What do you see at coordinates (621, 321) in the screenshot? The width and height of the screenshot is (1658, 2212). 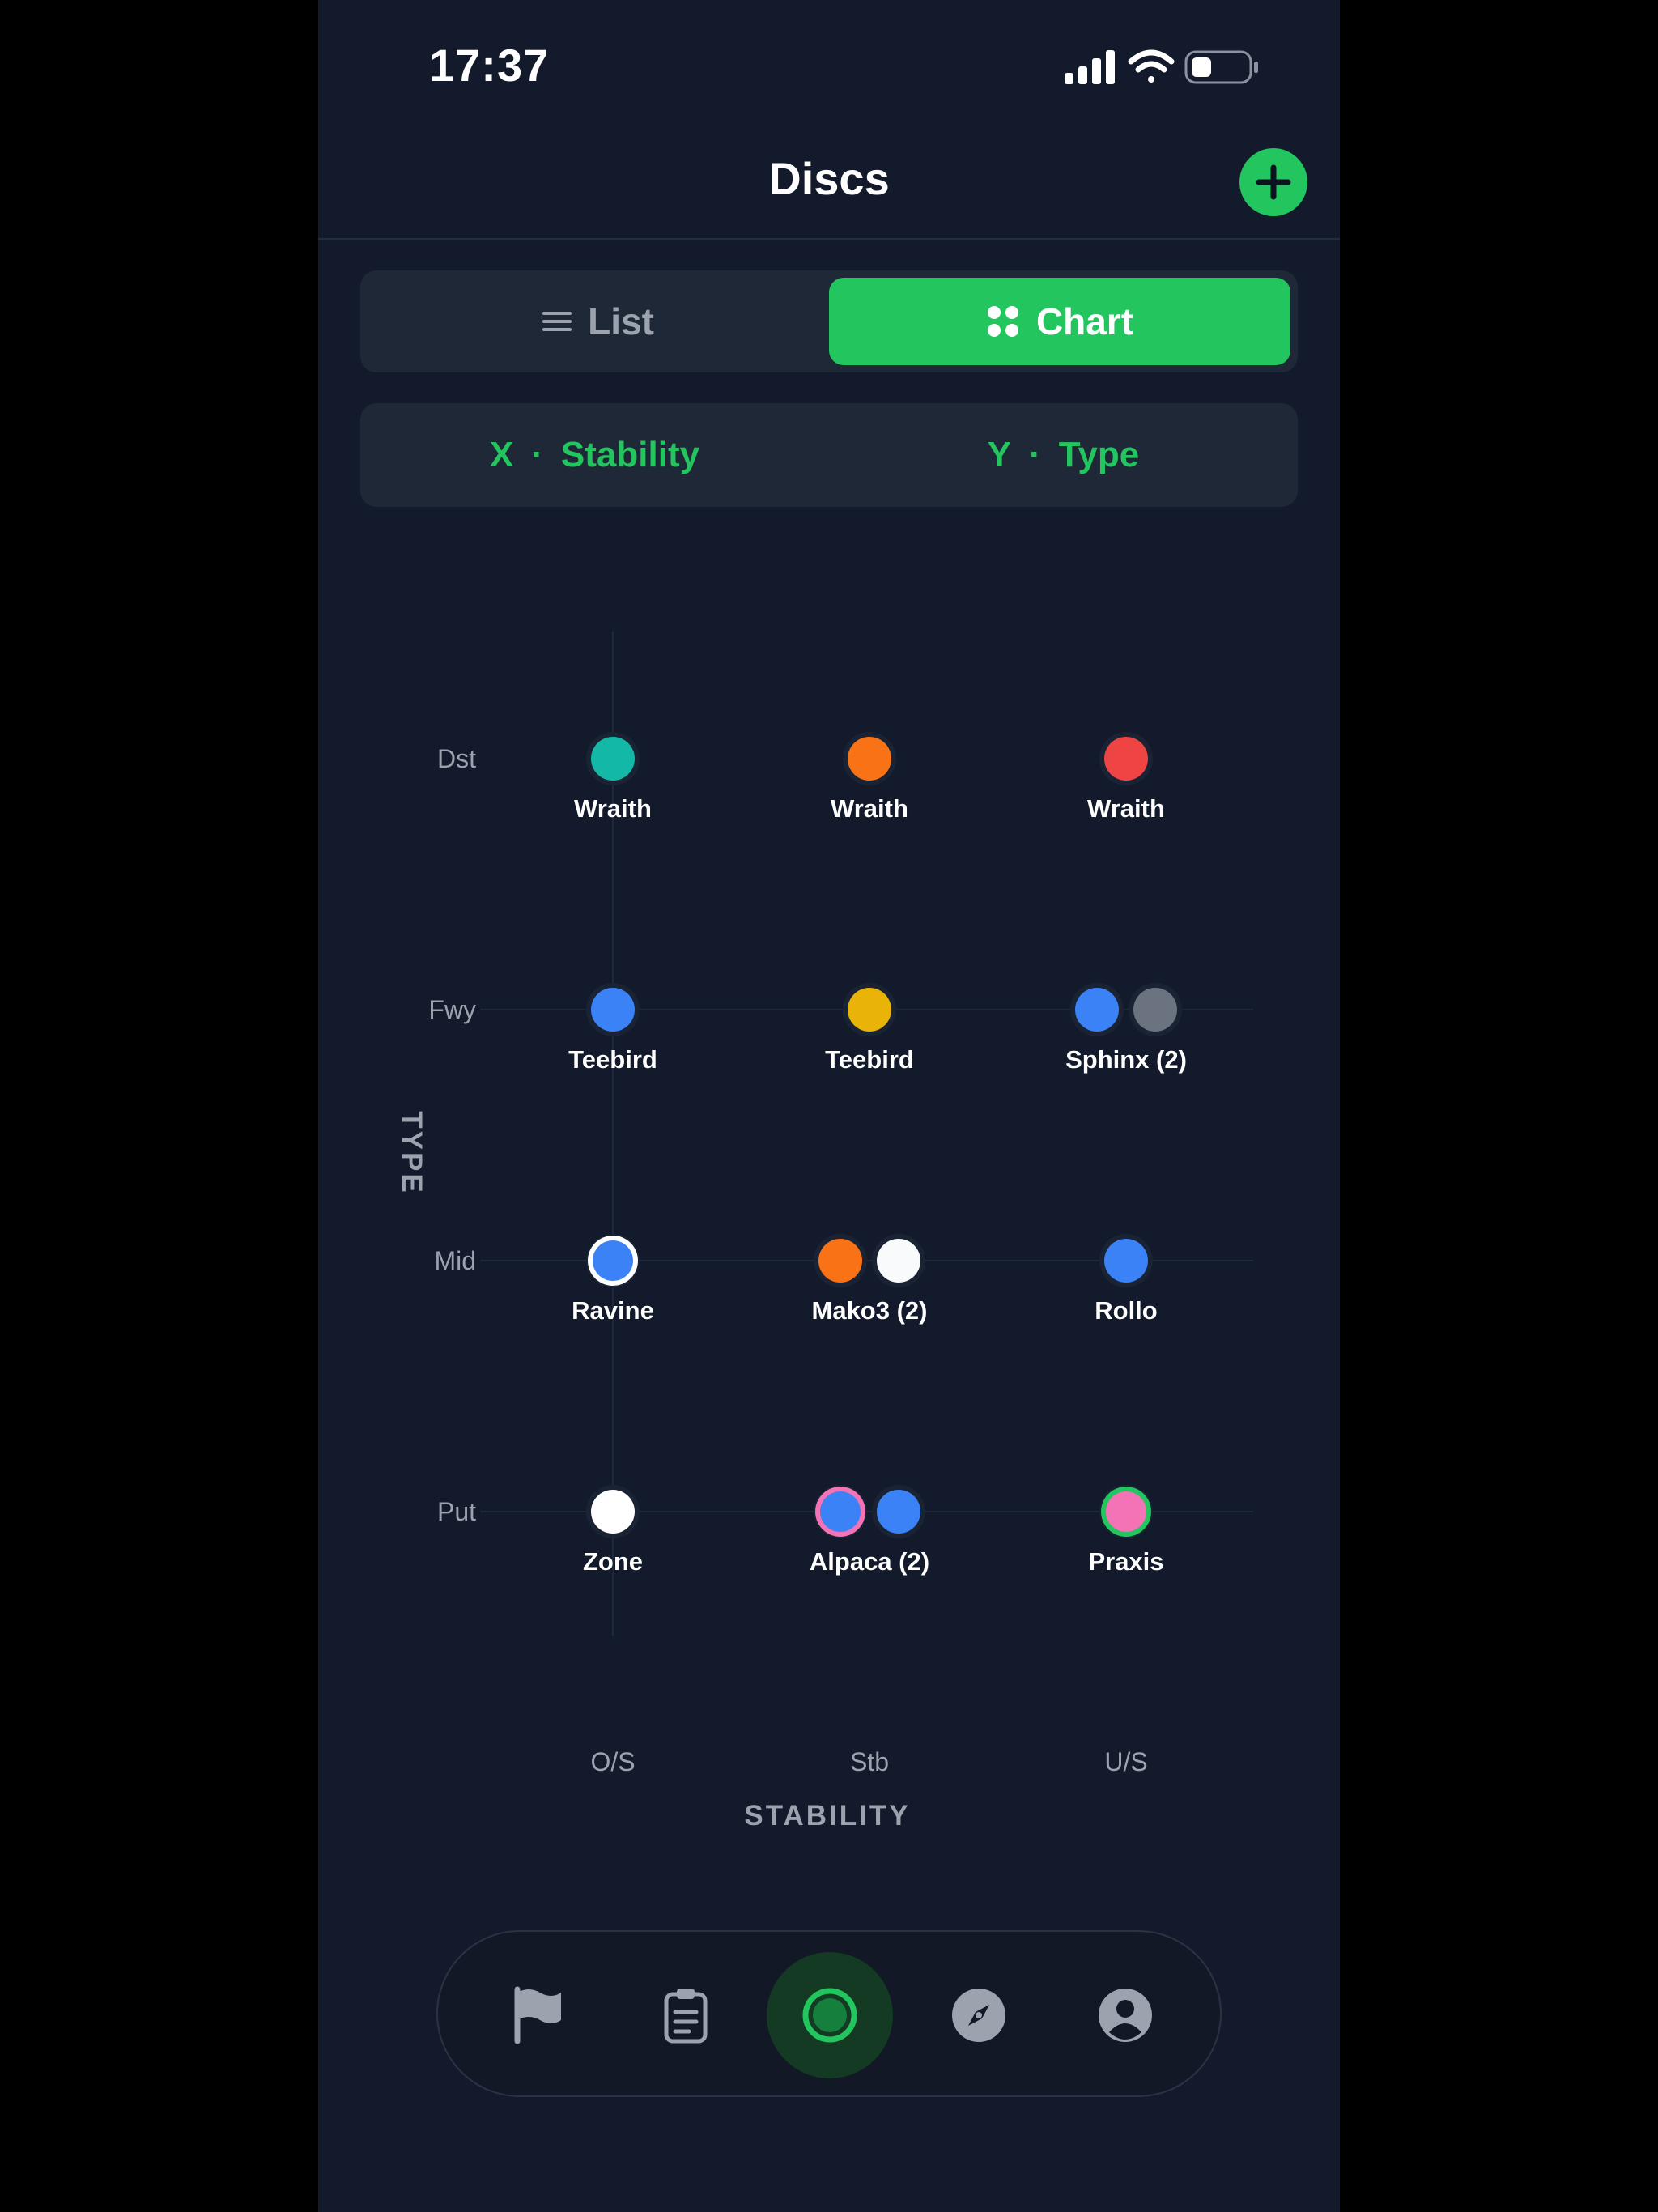 I see `tab-list-label: List` at bounding box center [621, 321].